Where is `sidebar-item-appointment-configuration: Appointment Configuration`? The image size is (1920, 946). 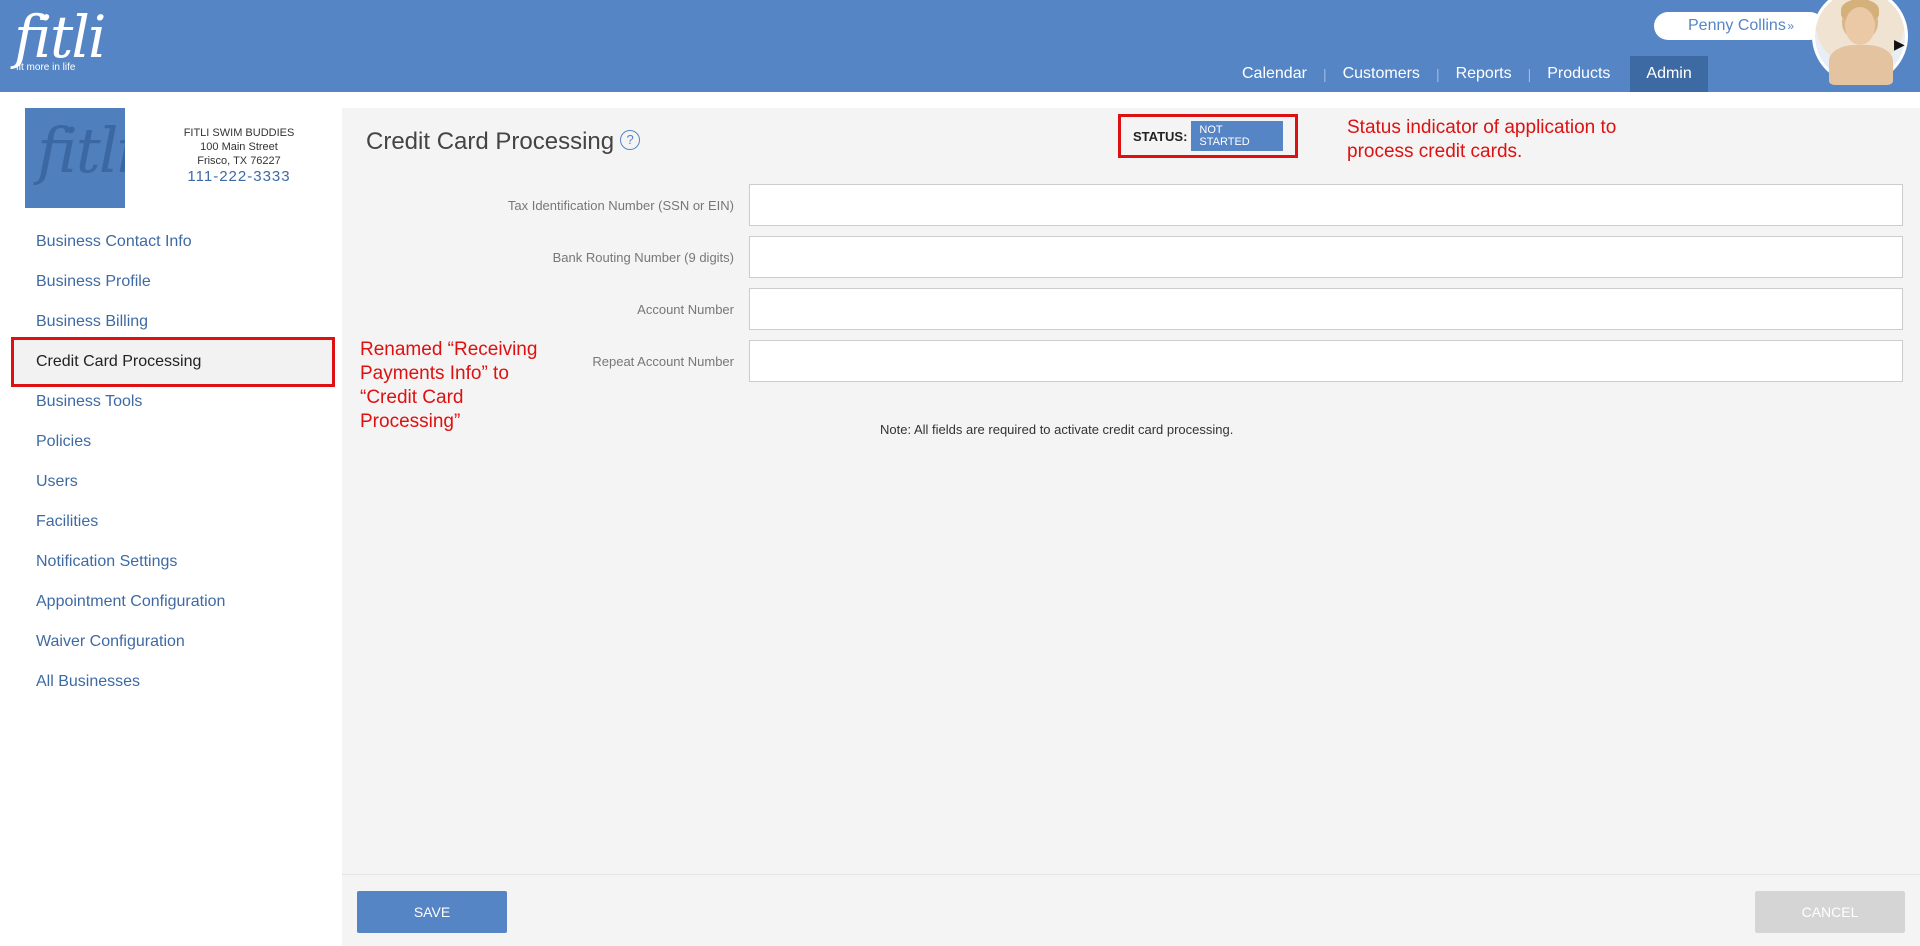 sidebar-item-appointment-configuration: Appointment Configuration is located at coordinates (171, 602).